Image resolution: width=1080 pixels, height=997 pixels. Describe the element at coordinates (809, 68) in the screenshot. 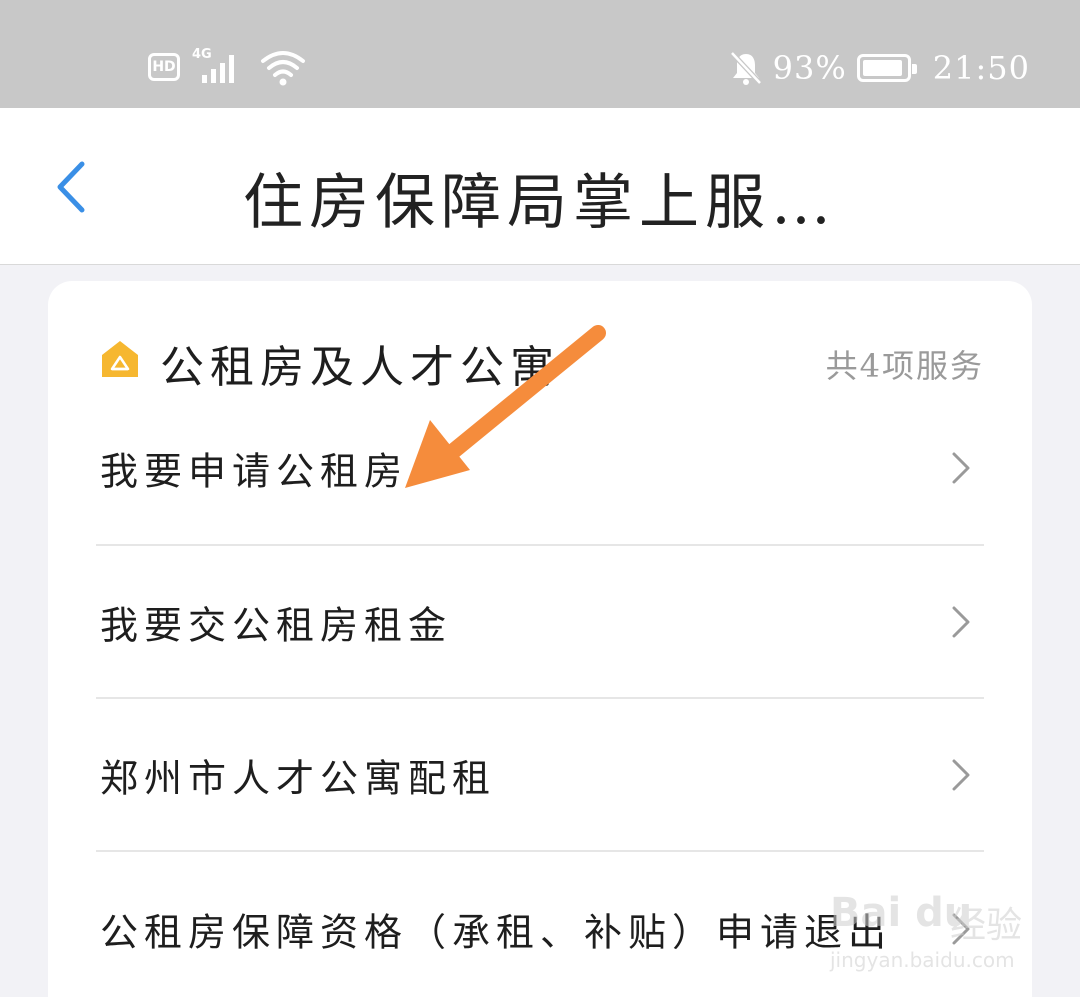

I see `battery-percent: 93%` at that location.